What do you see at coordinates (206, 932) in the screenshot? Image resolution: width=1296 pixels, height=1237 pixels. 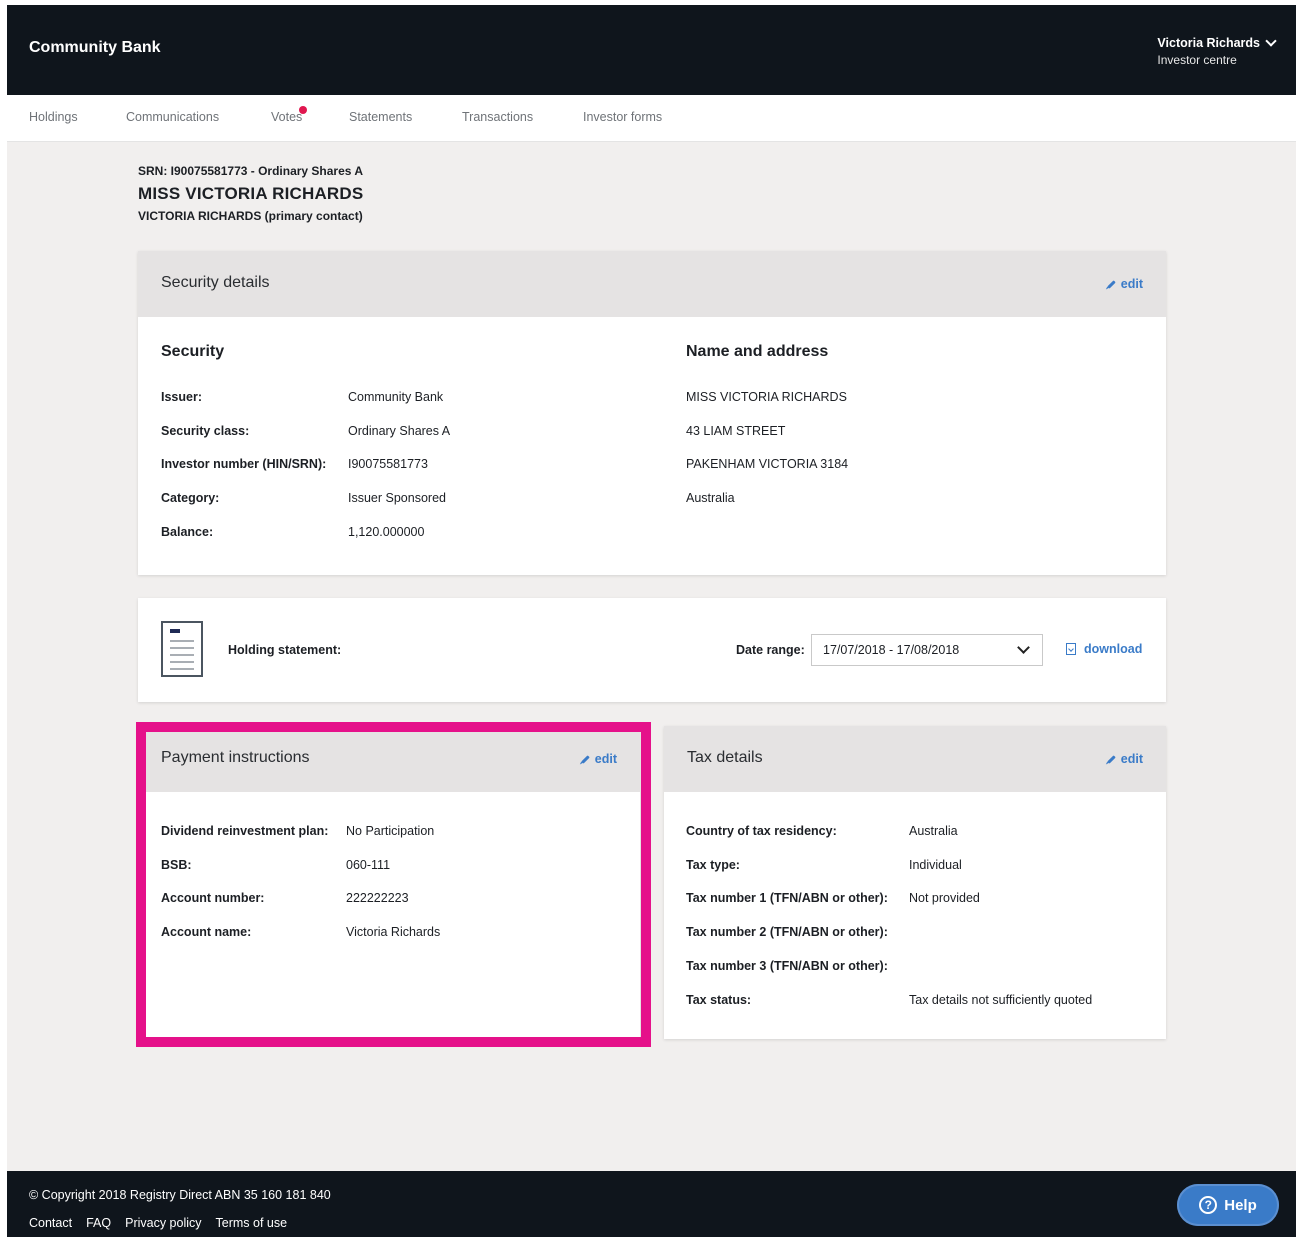 I see `field-label: Account name:` at bounding box center [206, 932].